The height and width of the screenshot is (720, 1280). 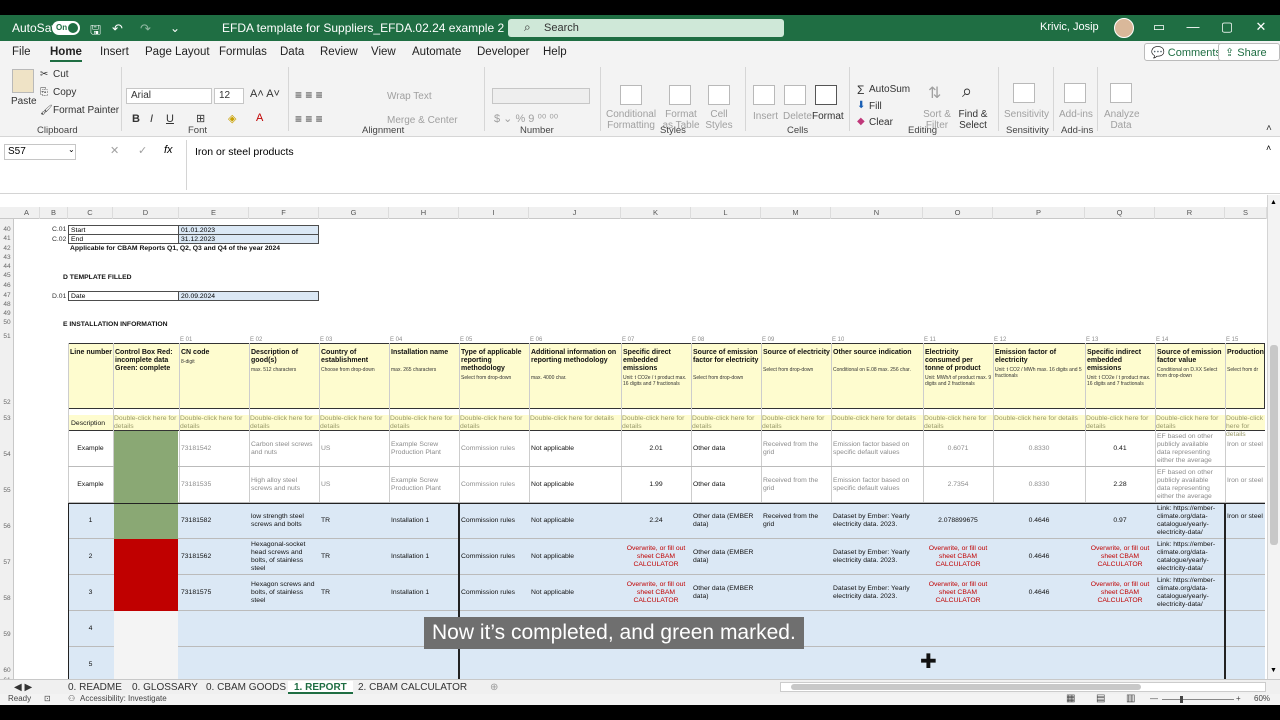 I want to click on zoom-slider, so click(x=1198, y=699).